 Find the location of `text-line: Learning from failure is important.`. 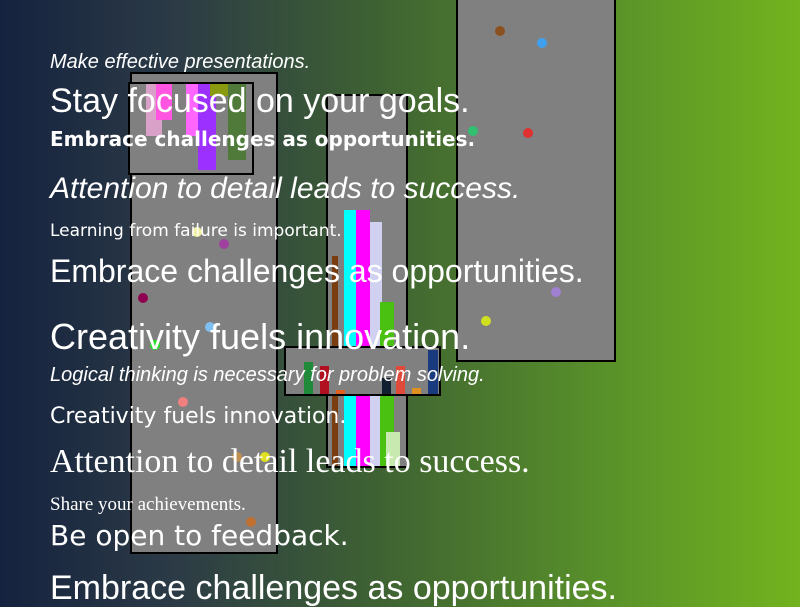

text-line: Learning from failure is important. is located at coordinates (196, 231).